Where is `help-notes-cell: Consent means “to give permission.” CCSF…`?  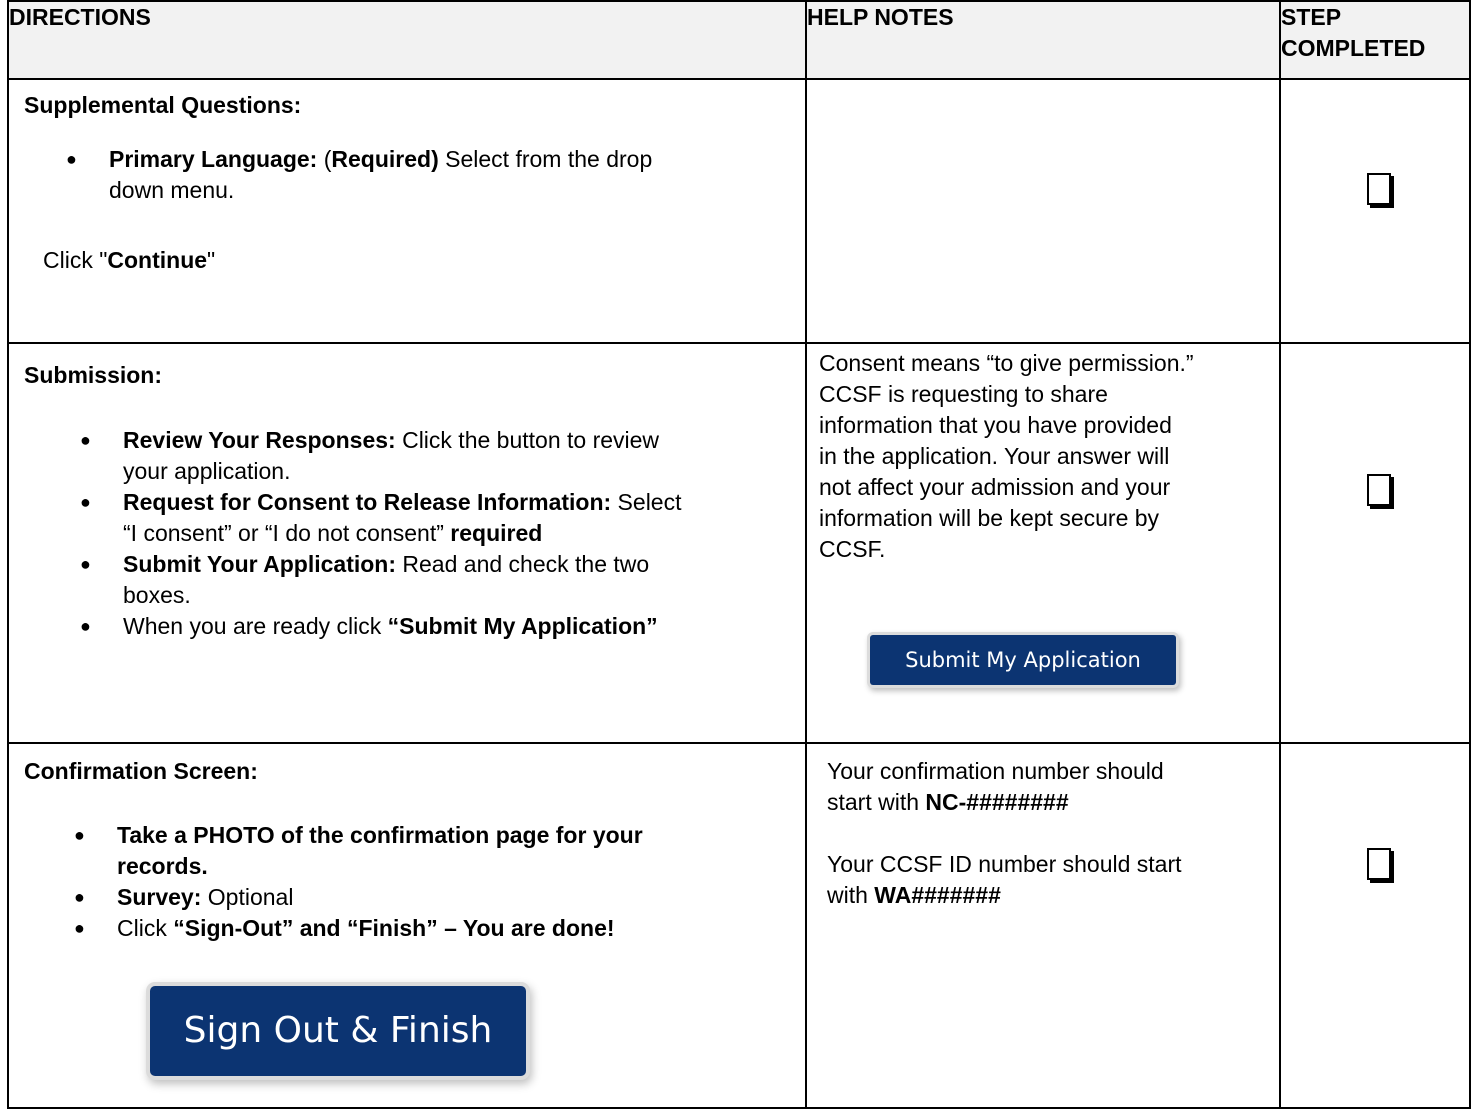
help-notes-cell: Consent means “to give permission.” CCSF… is located at coordinates (1043, 543).